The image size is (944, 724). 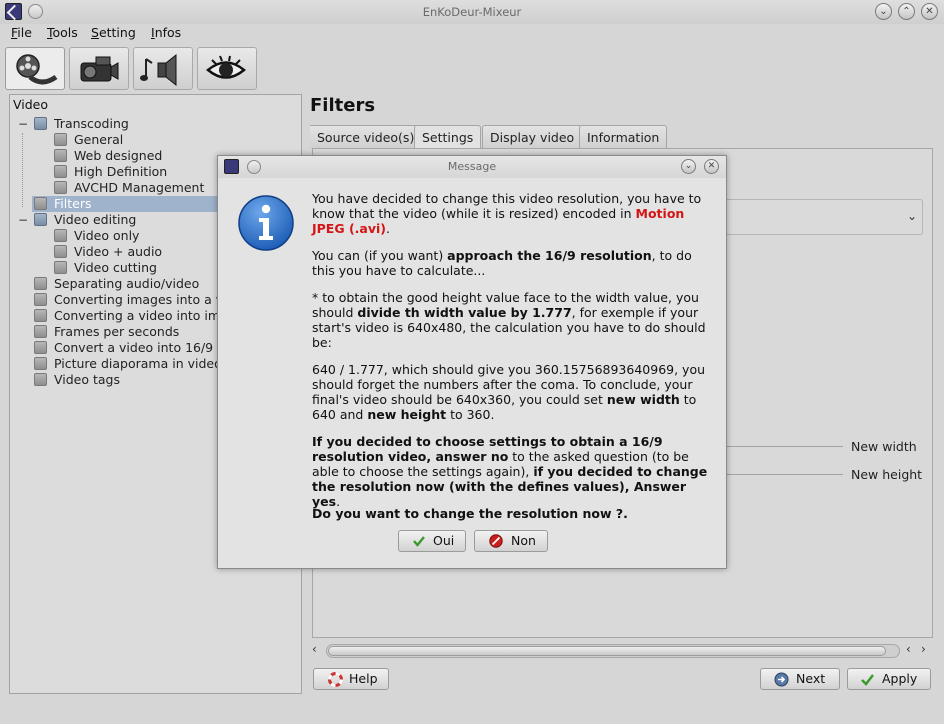 What do you see at coordinates (106, 332) in the screenshot?
I see `tree-item-frames-per-seconds: Frames per seconds` at bounding box center [106, 332].